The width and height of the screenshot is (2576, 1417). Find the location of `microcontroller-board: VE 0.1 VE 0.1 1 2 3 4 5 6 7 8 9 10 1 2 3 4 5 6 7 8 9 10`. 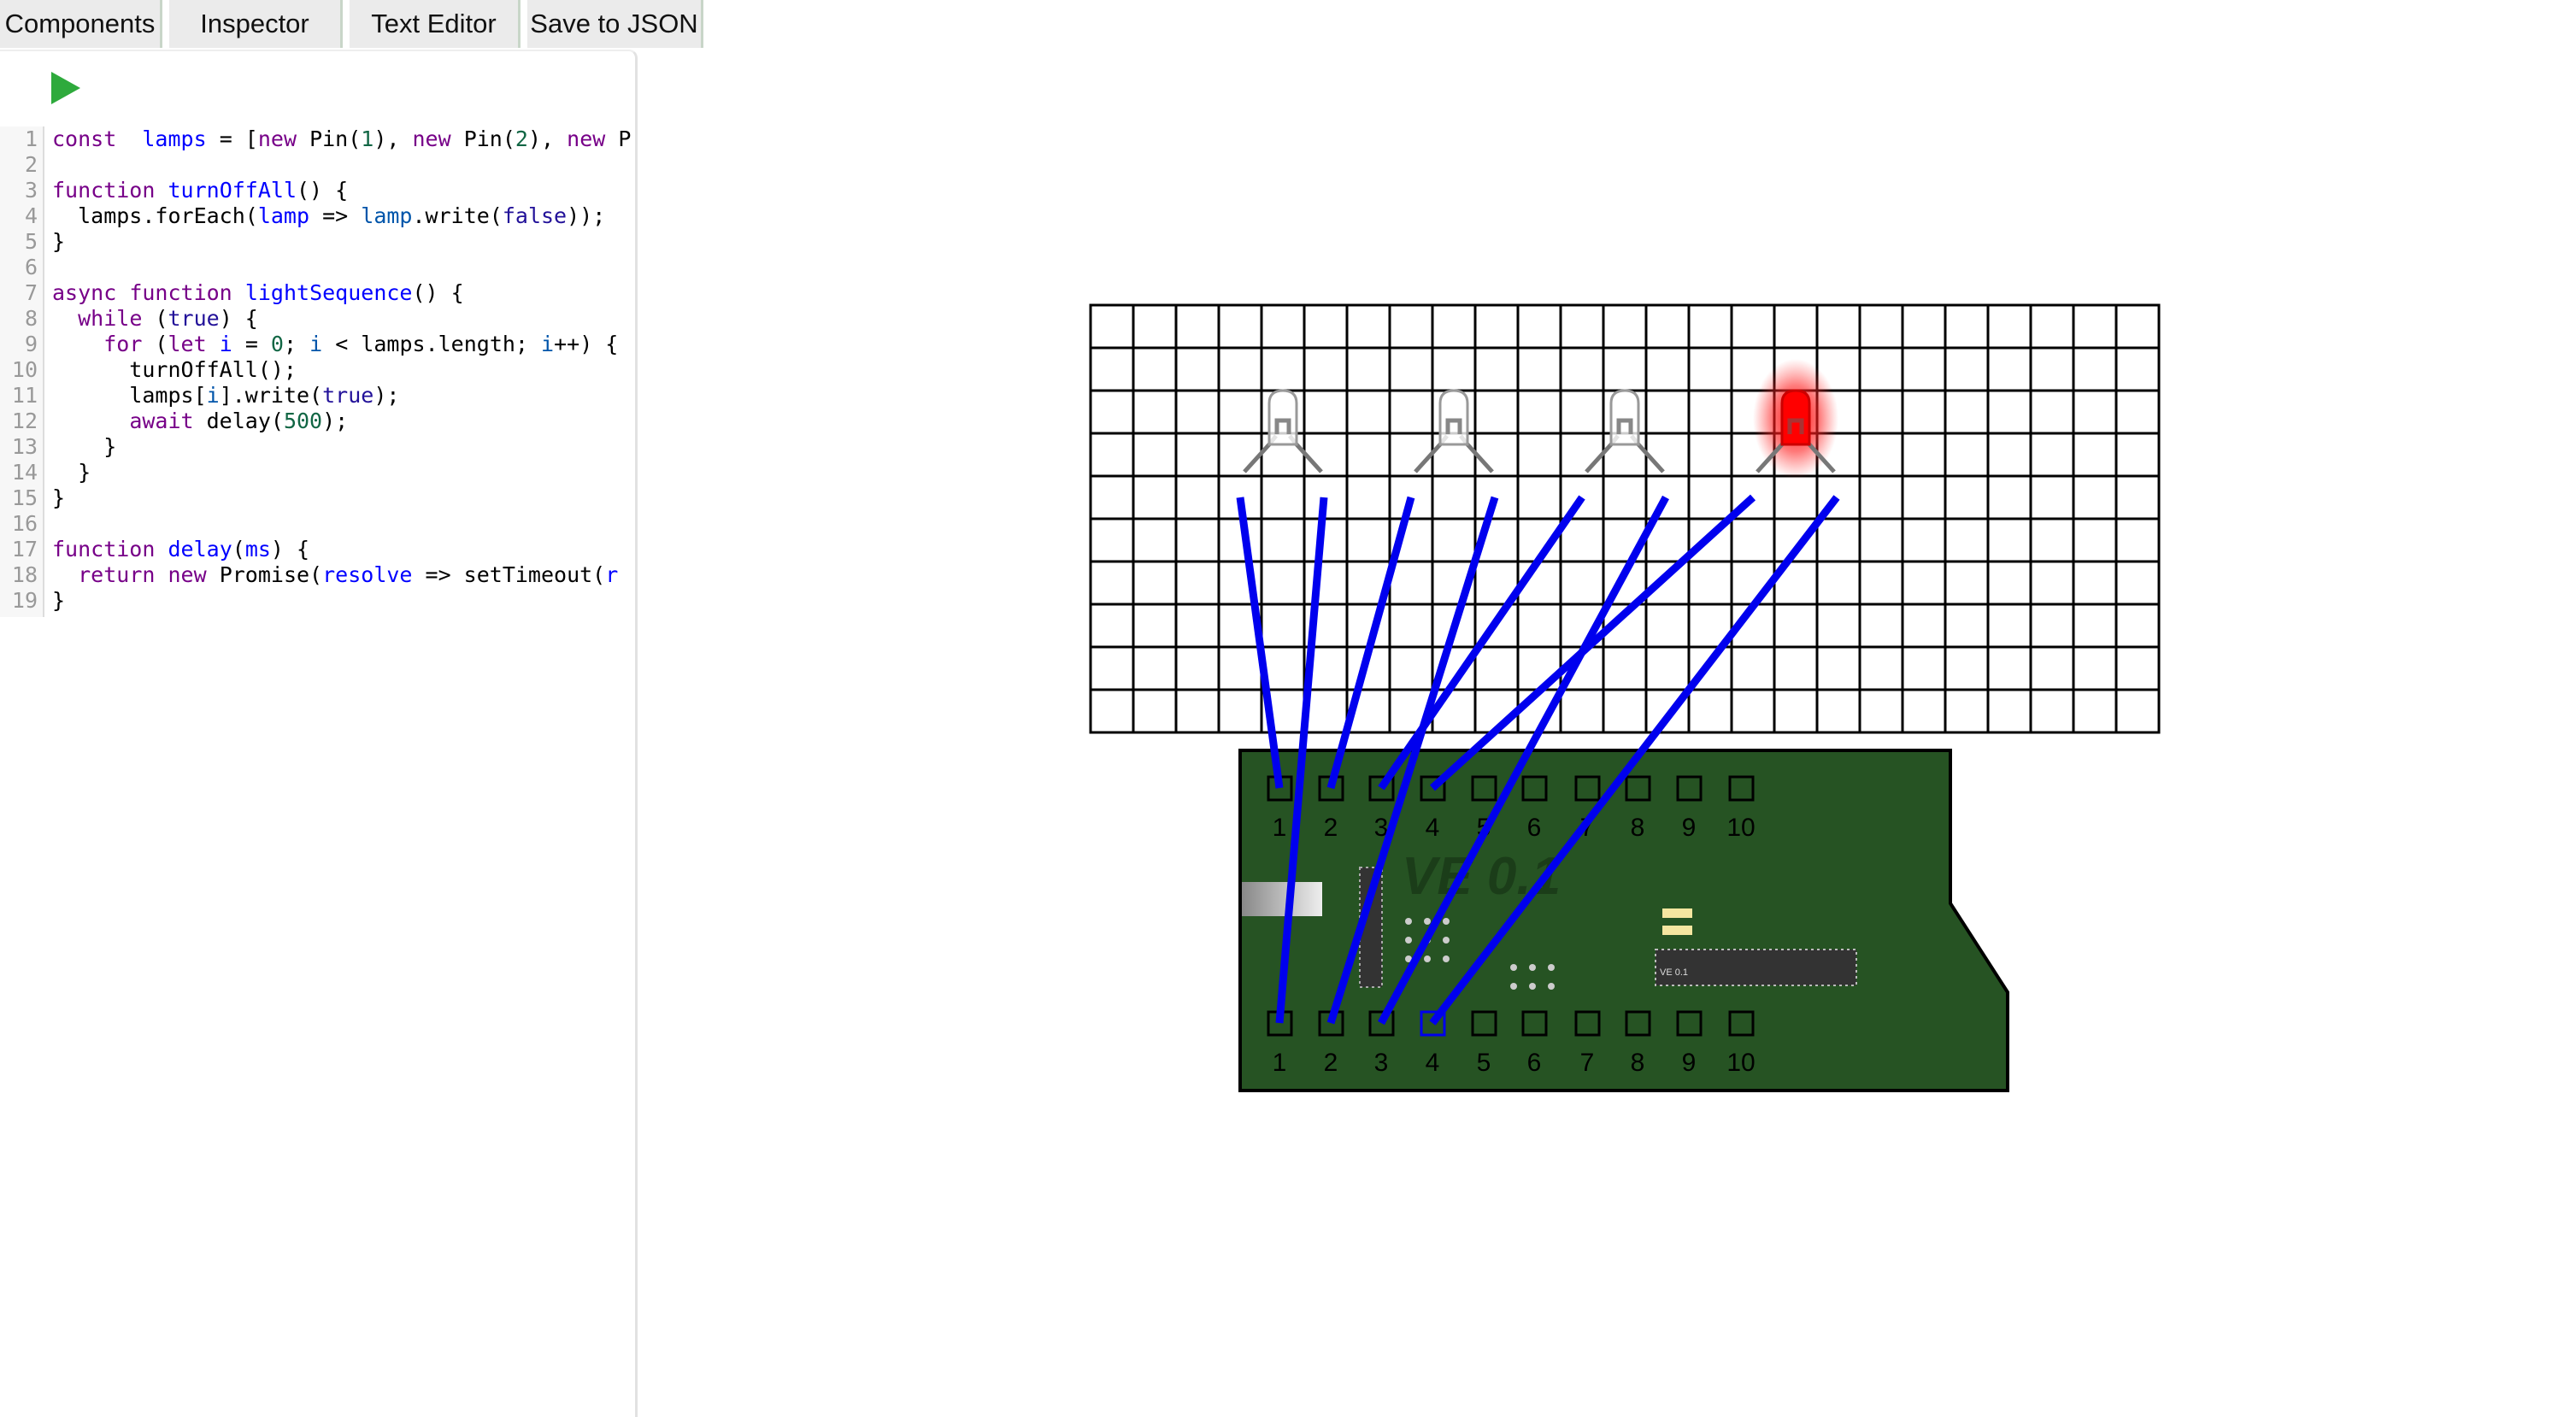

microcontroller-board: VE 0.1 VE 0.1 1 2 3 4 5 6 7 8 9 10 1 2 3 4 5 6 7 8 9 10 is located at coordinates (1623, 920).